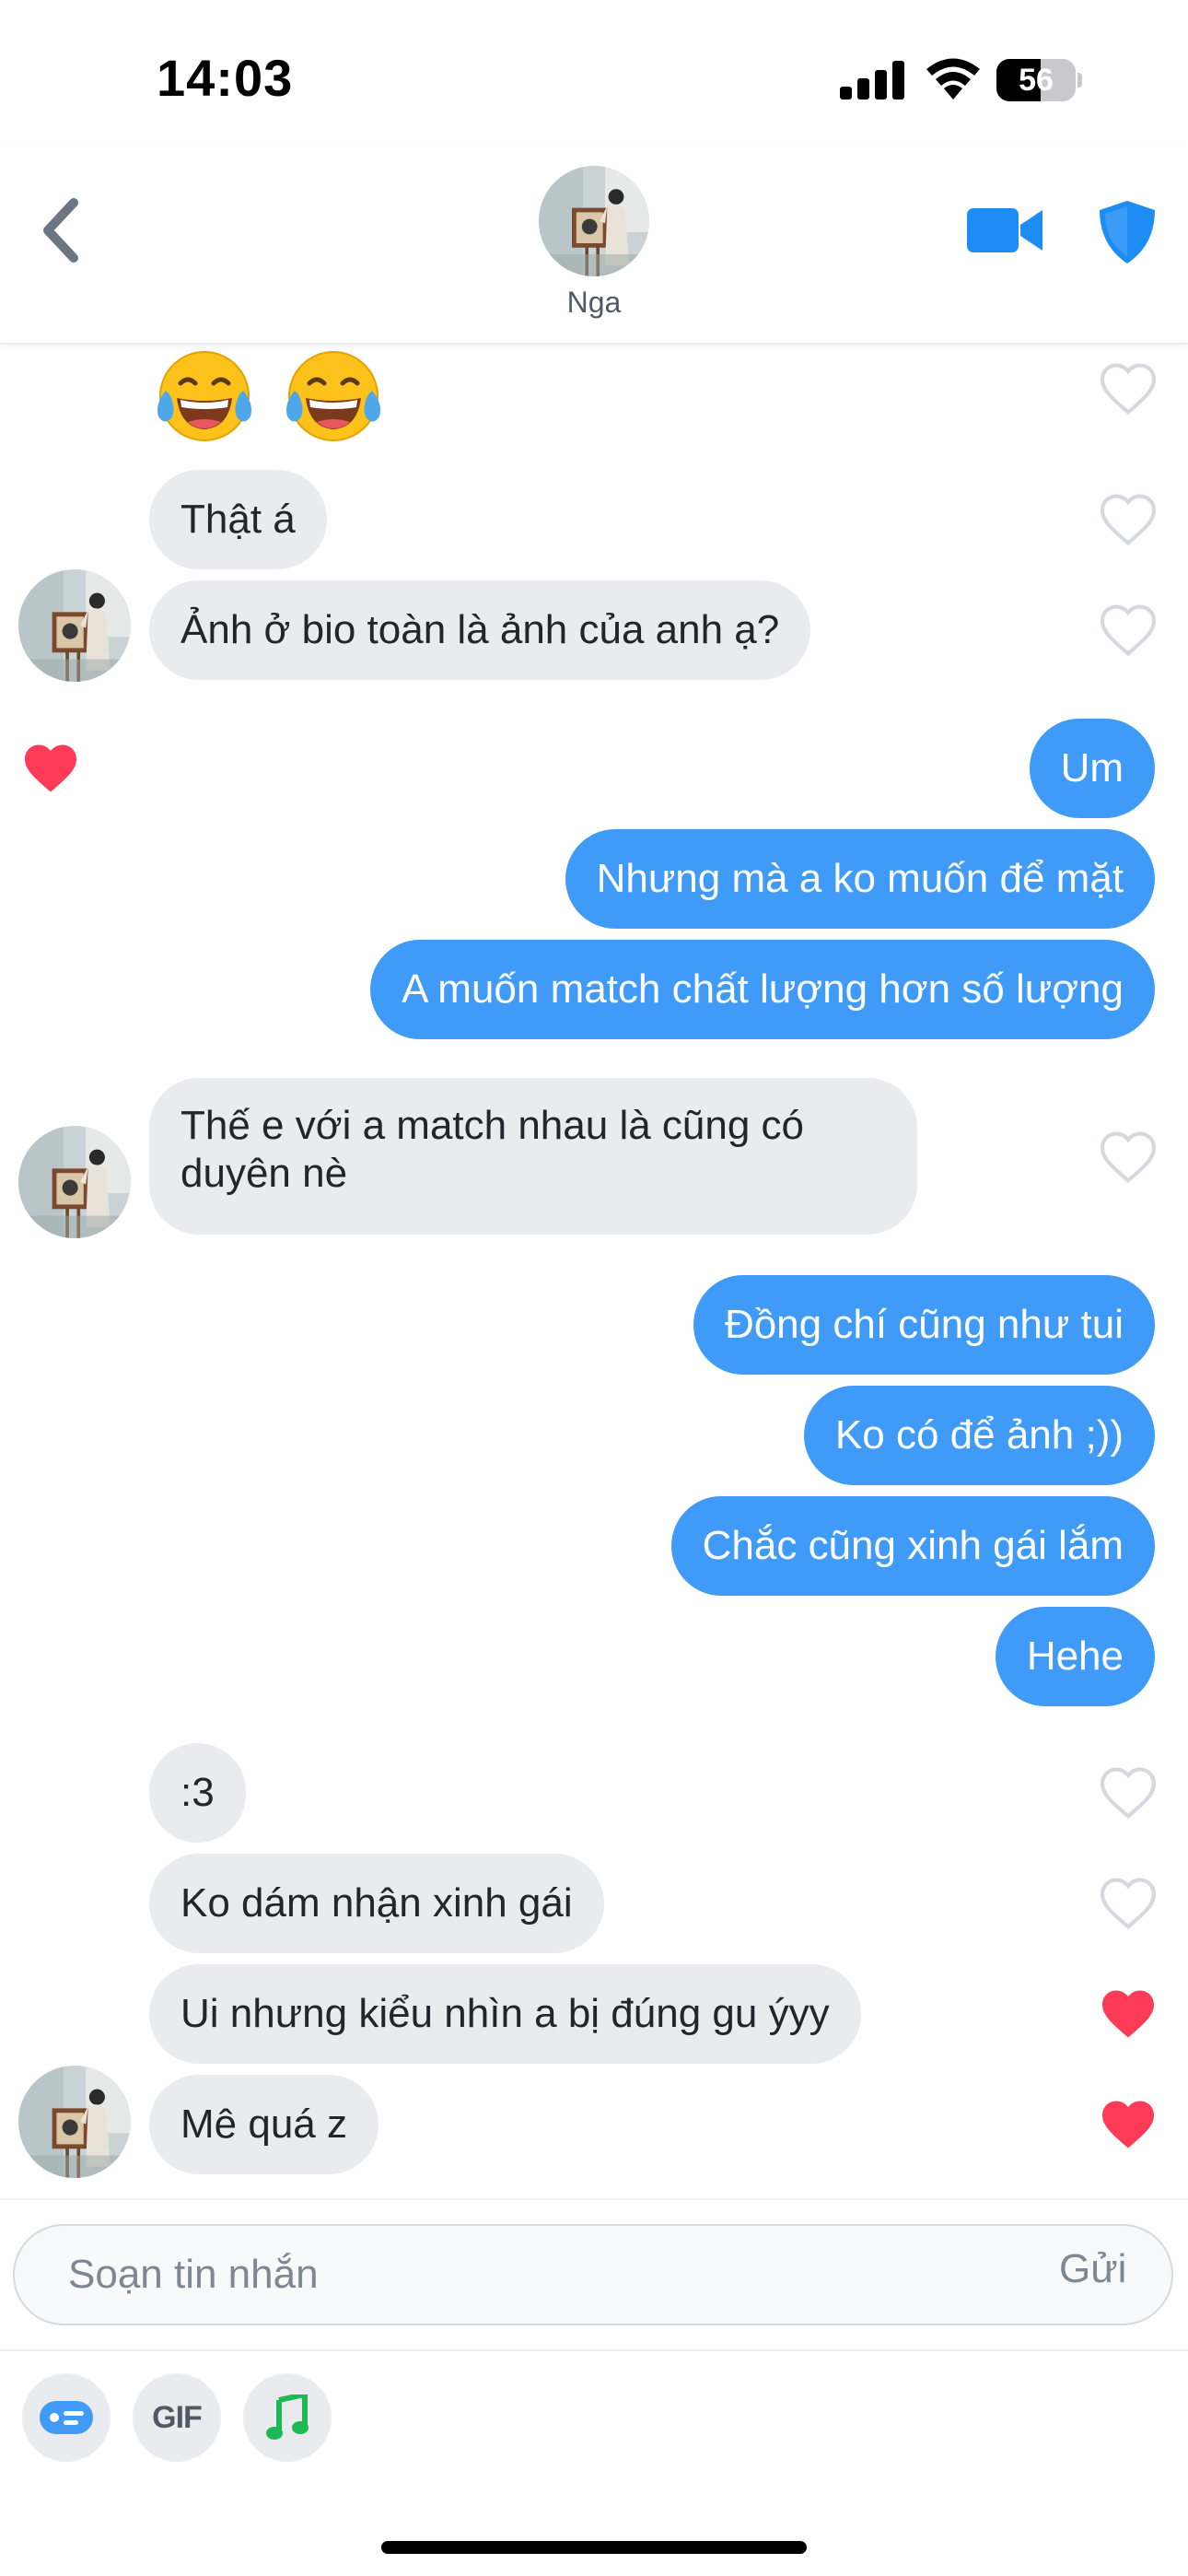 Image resolution: width=1188 pixels, height=2576 pixels. I want to click on chat-header: Nga, so click(594, 246).